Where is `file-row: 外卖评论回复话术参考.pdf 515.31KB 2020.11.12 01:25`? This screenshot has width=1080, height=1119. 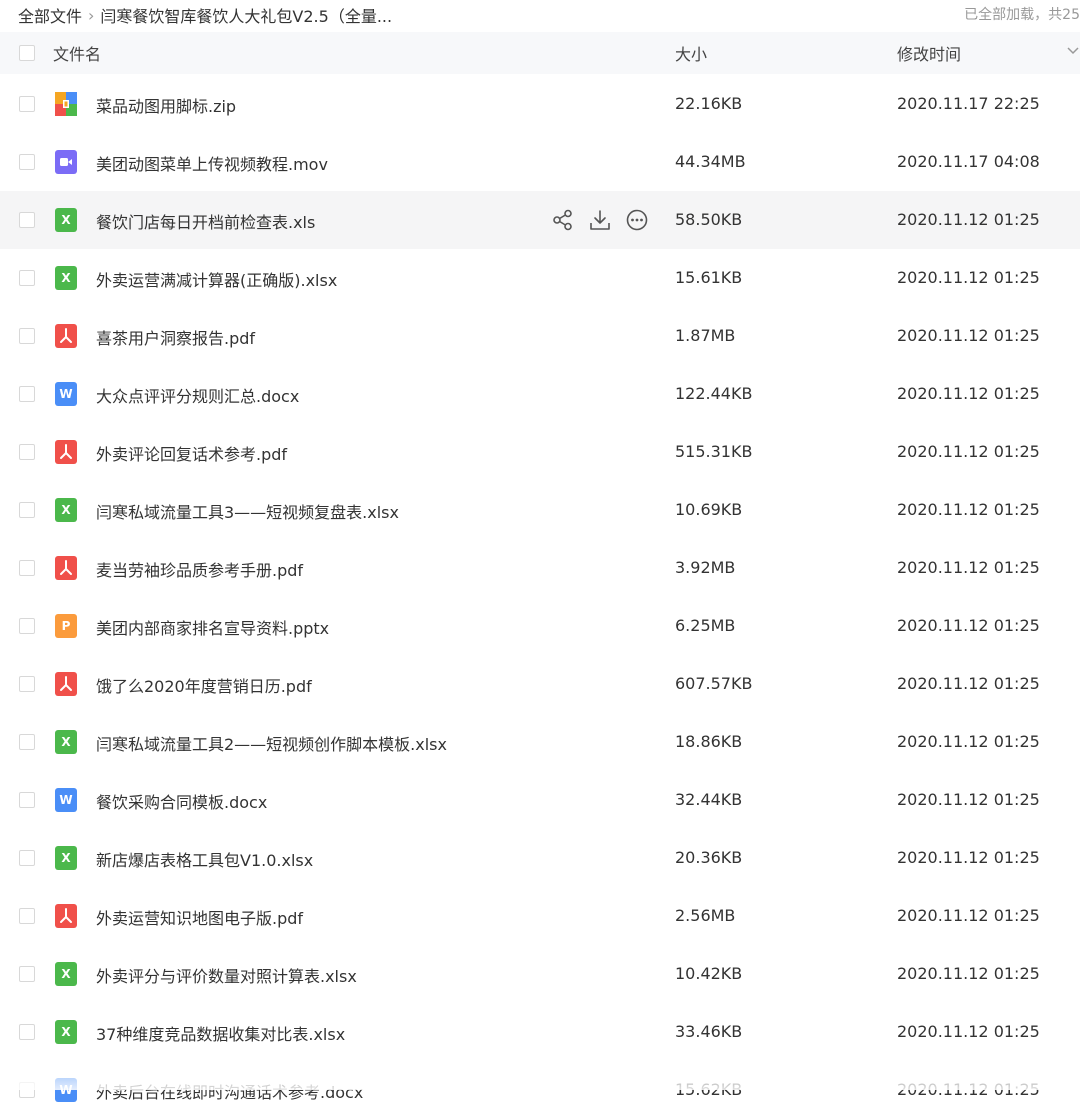
file-row: 外卖评论回复话术参考.pdf 515.31KB 2020.11.12 01:25 is located at coordinates (540, 452).